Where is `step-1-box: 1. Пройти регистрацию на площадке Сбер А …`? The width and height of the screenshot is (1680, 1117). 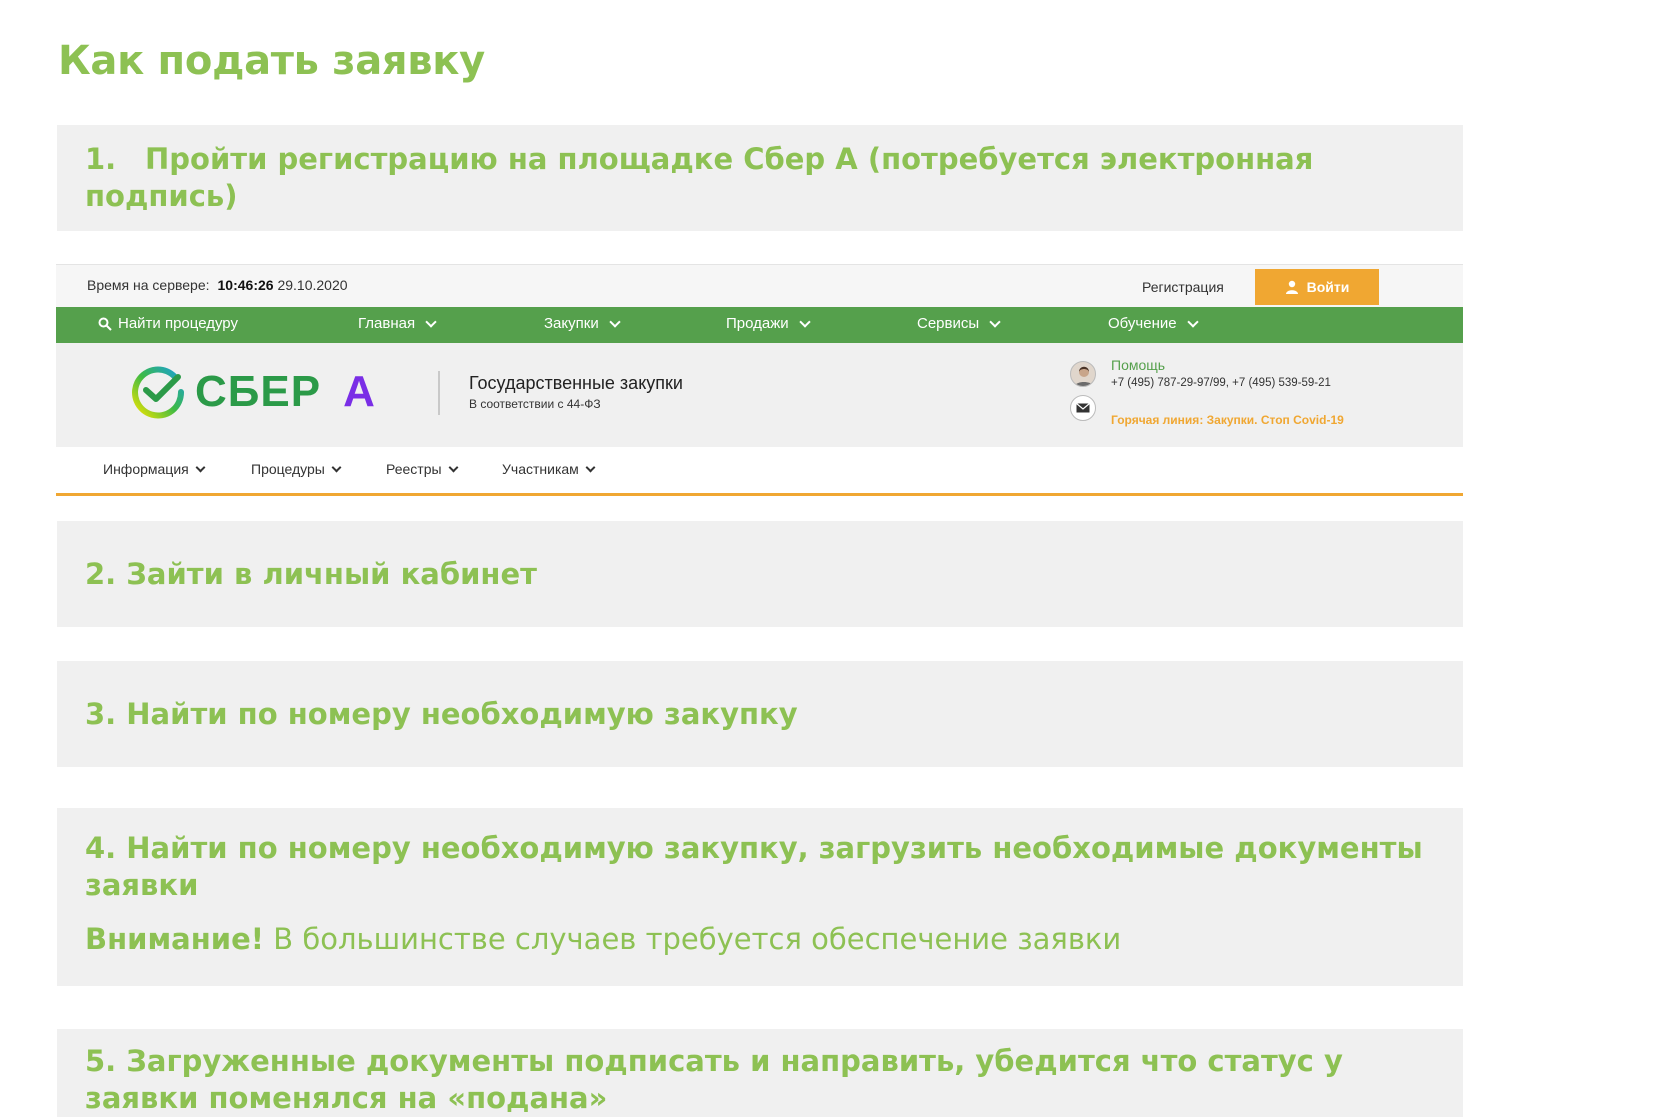 step-1-box: 1. Пройти регистрацию на площадке Сбер А … is located at coordinates (760, 178).